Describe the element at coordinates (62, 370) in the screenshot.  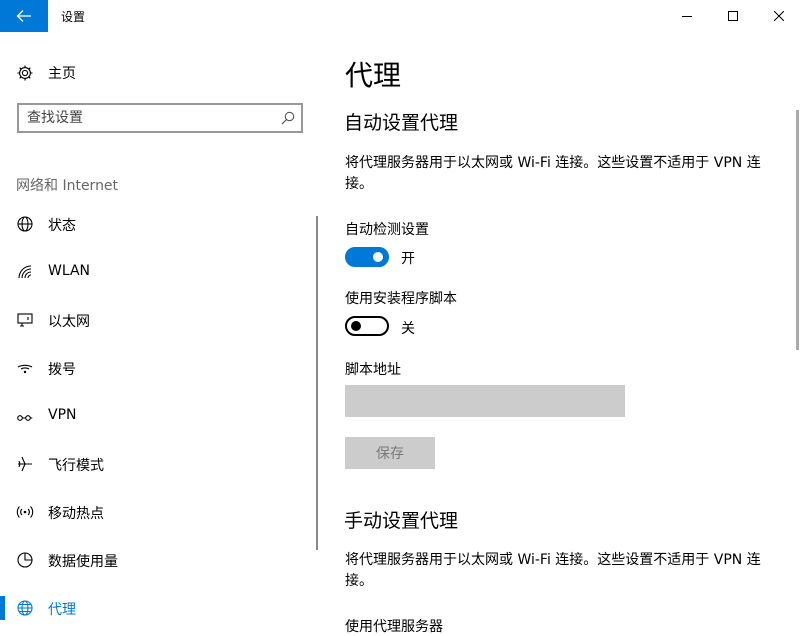
I see `sidebar-item-label: 拨号` at that location.